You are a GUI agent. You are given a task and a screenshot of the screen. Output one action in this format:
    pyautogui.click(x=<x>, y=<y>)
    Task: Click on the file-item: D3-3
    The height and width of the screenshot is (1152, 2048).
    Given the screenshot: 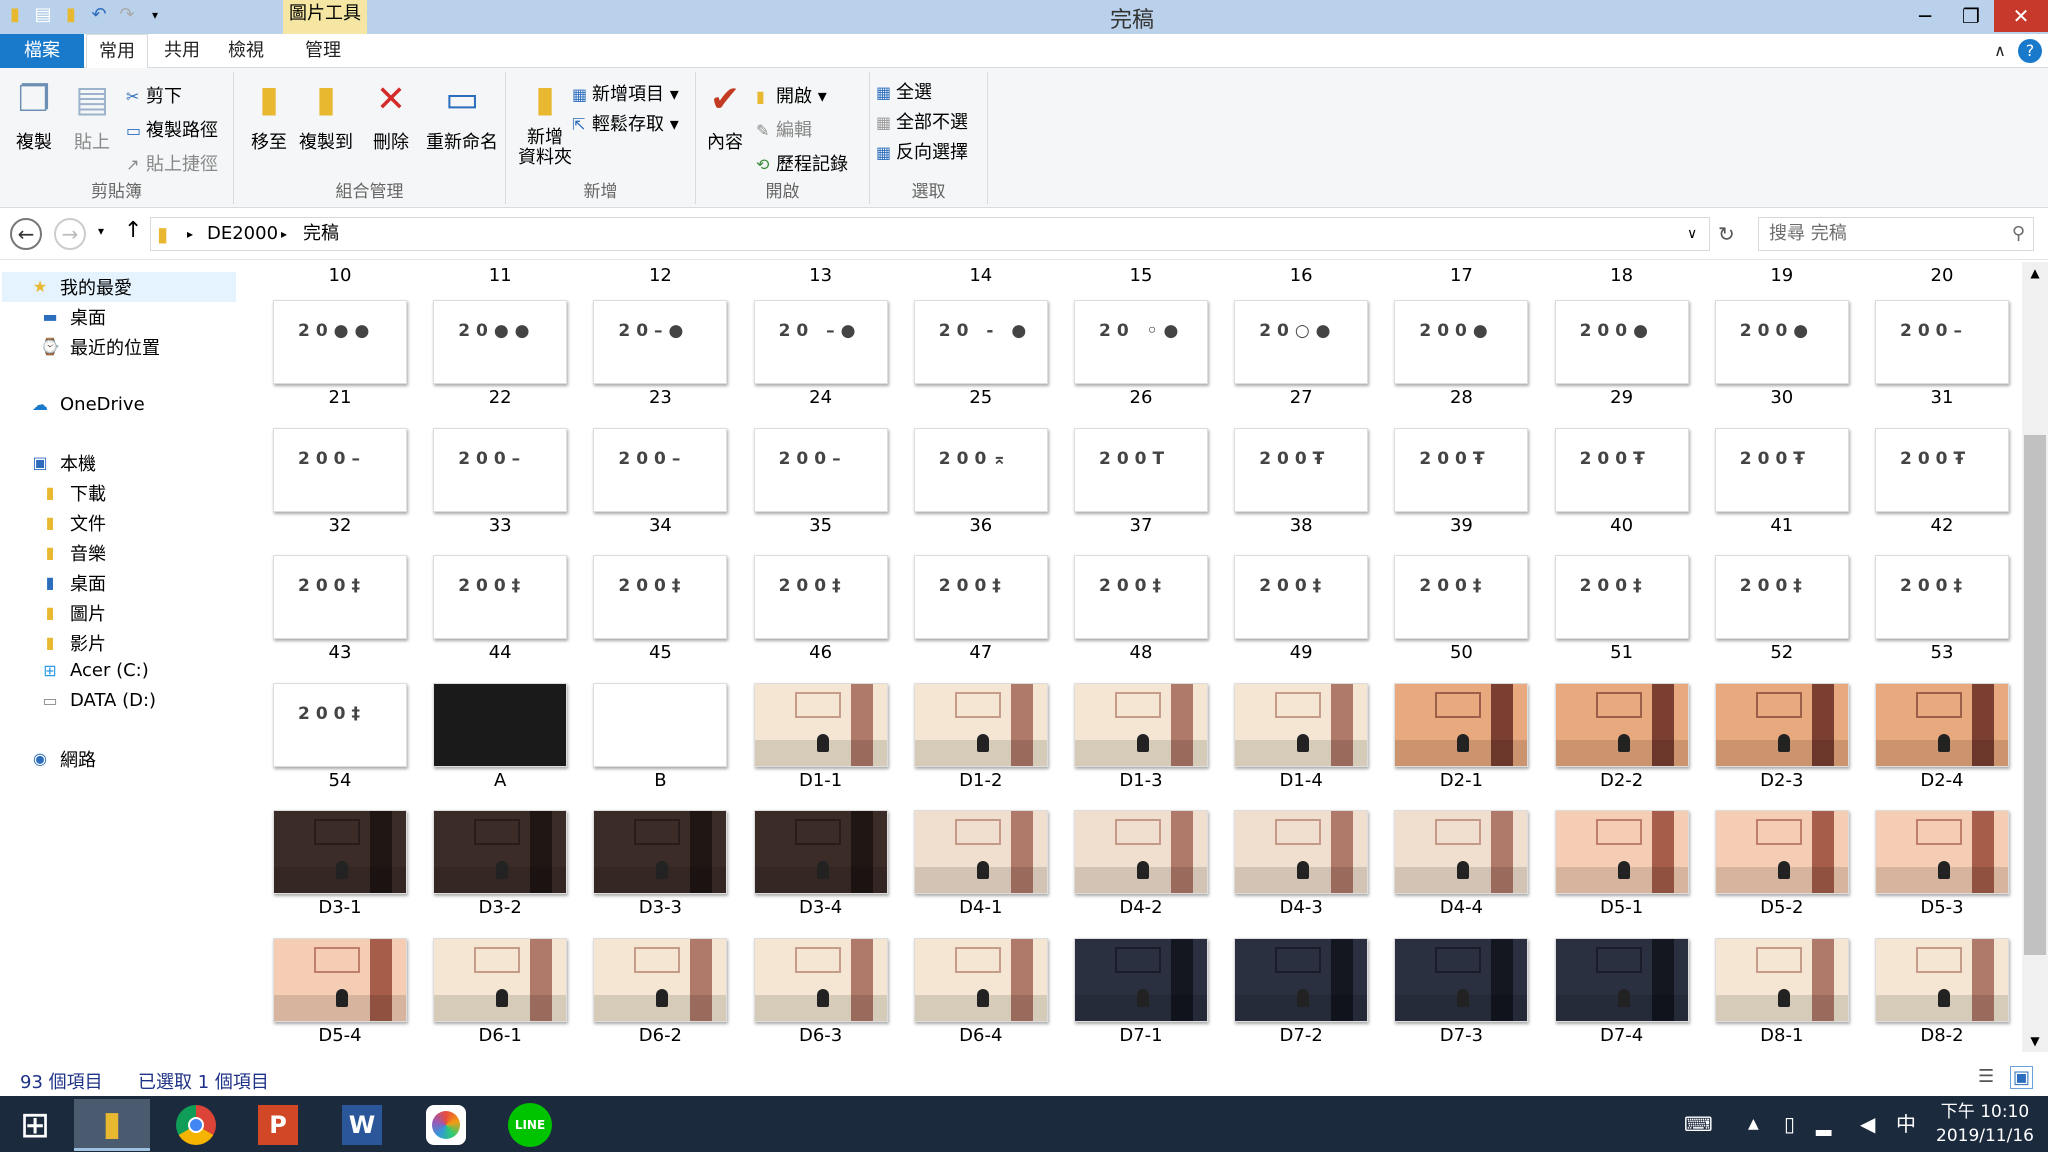 What is the action you would take?
    pyautogui.click(x=660, y=865)
    